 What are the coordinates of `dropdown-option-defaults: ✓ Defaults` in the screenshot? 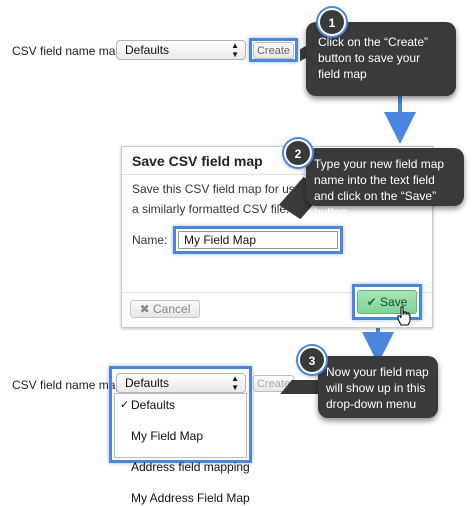 It's located at (191, 405).